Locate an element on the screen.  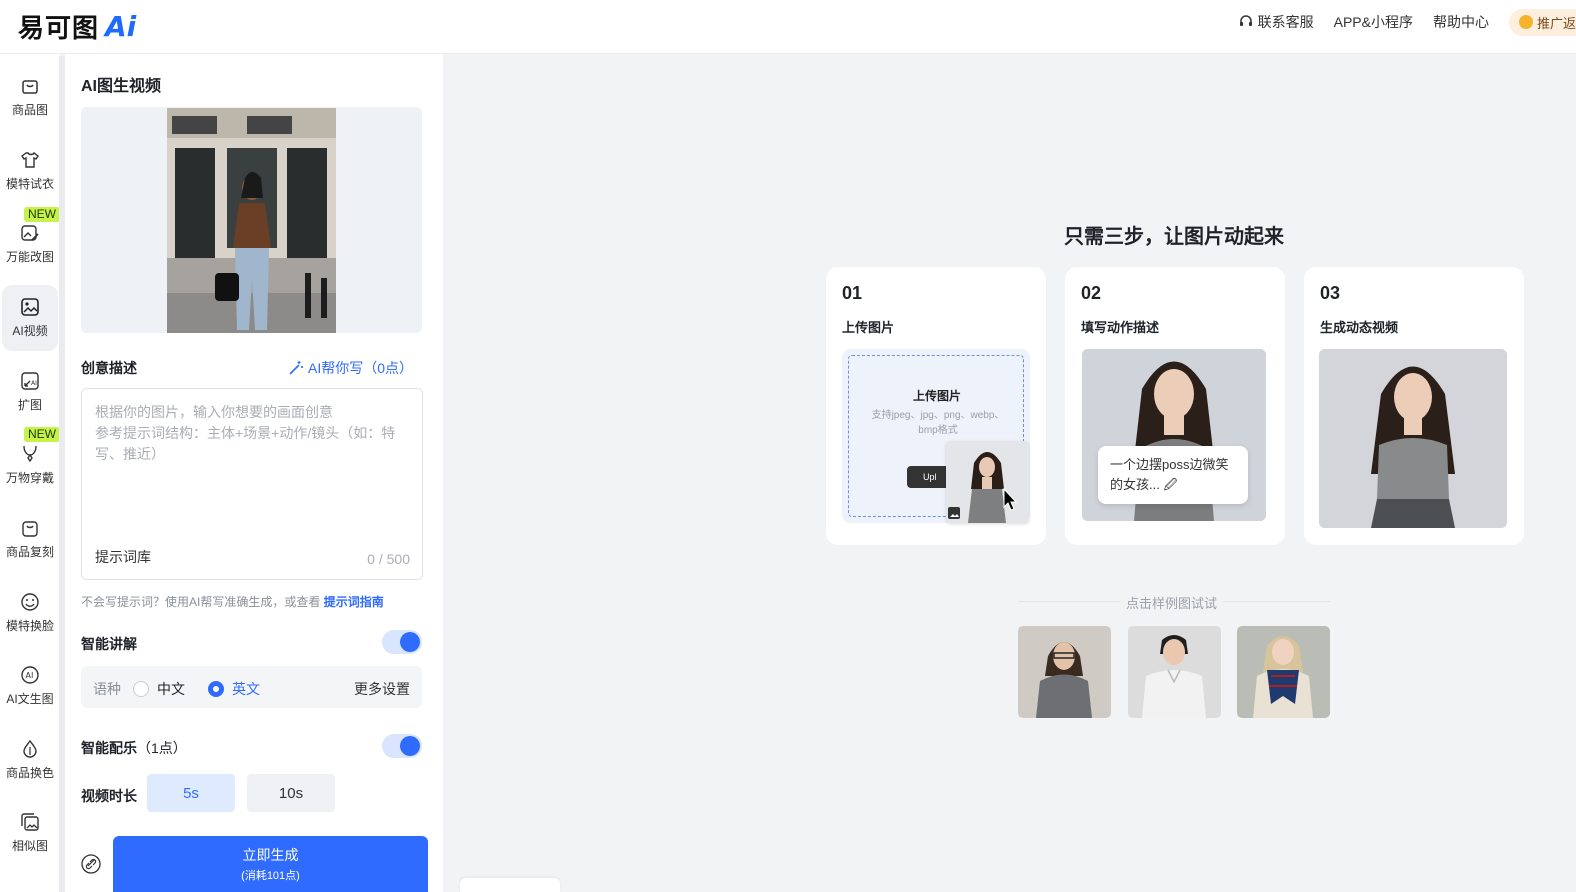
sidebar-item-label: 模特换脸 is located at coordinates (29, 626).